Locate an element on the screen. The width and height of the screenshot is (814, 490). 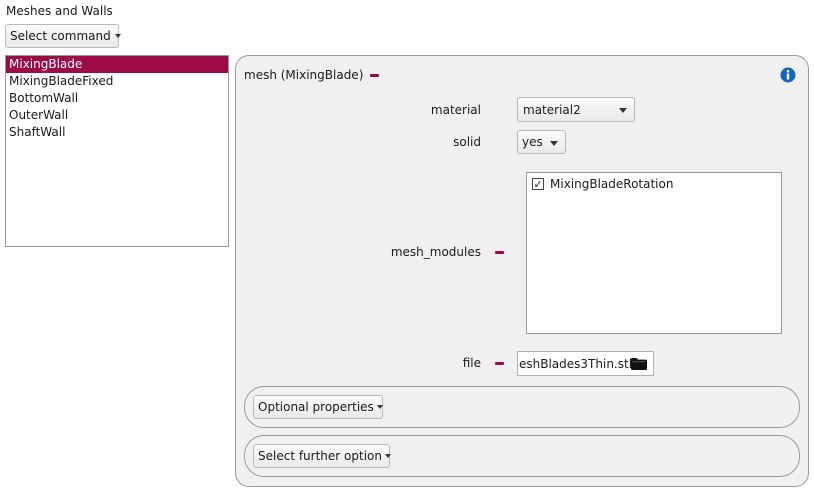
folder-icon is located at coordinates (639, 364).